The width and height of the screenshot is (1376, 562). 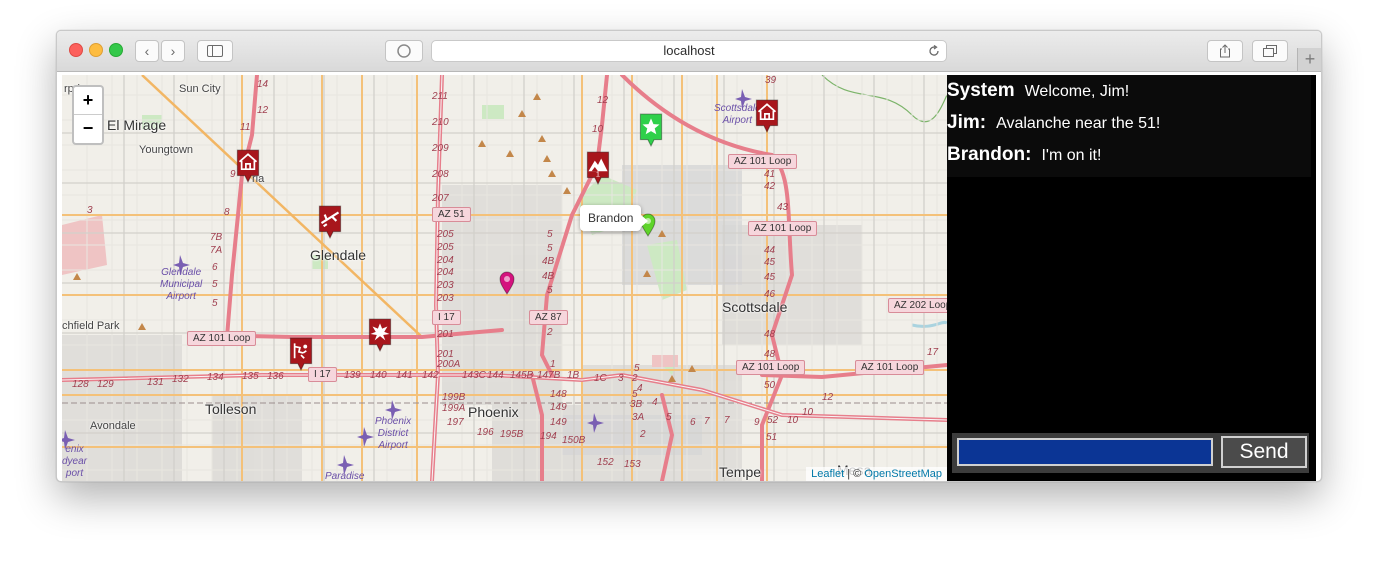 I want to click on svg-text: 7, so click(x=727, y=420).